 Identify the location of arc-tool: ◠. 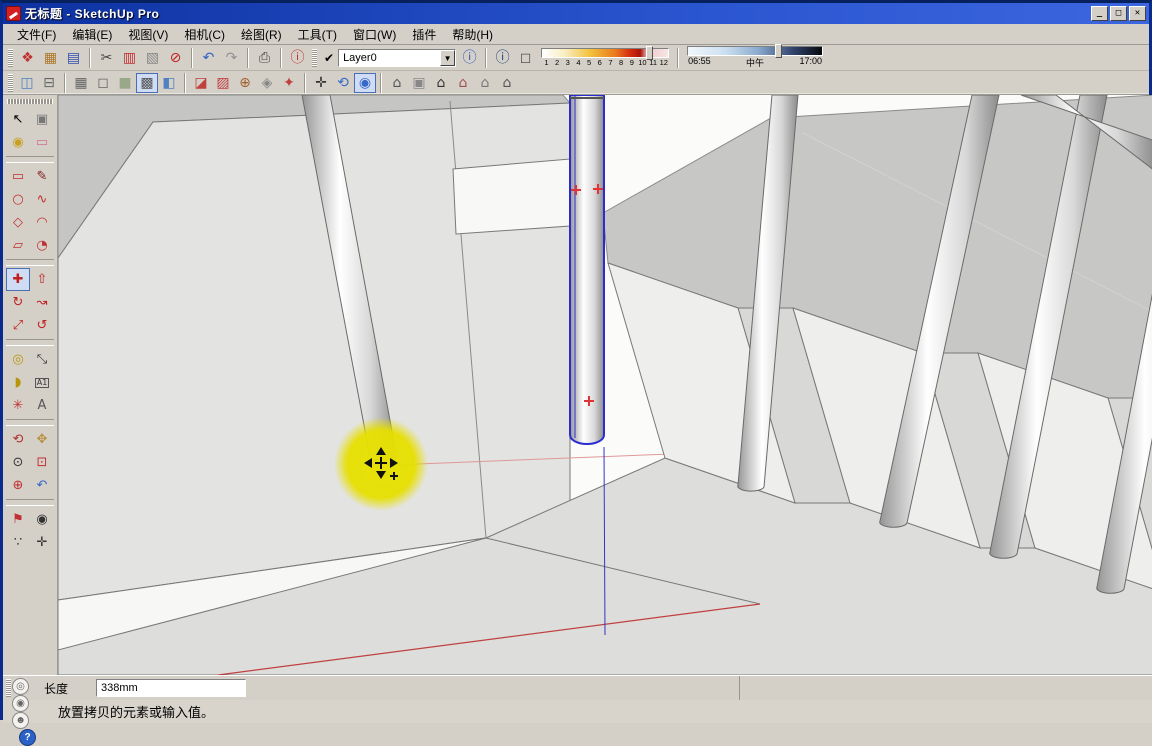
(42, 222).